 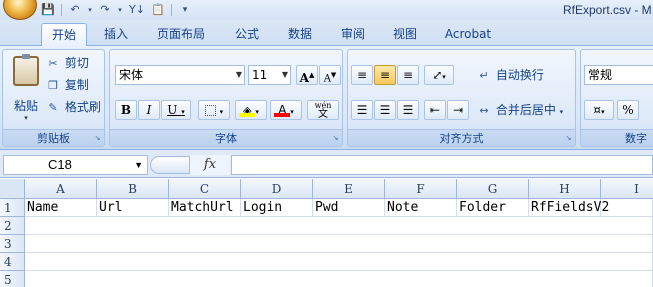 I want to click on clipboard-dialog-launcher-icon: ↘, so click(x=97, y=138).